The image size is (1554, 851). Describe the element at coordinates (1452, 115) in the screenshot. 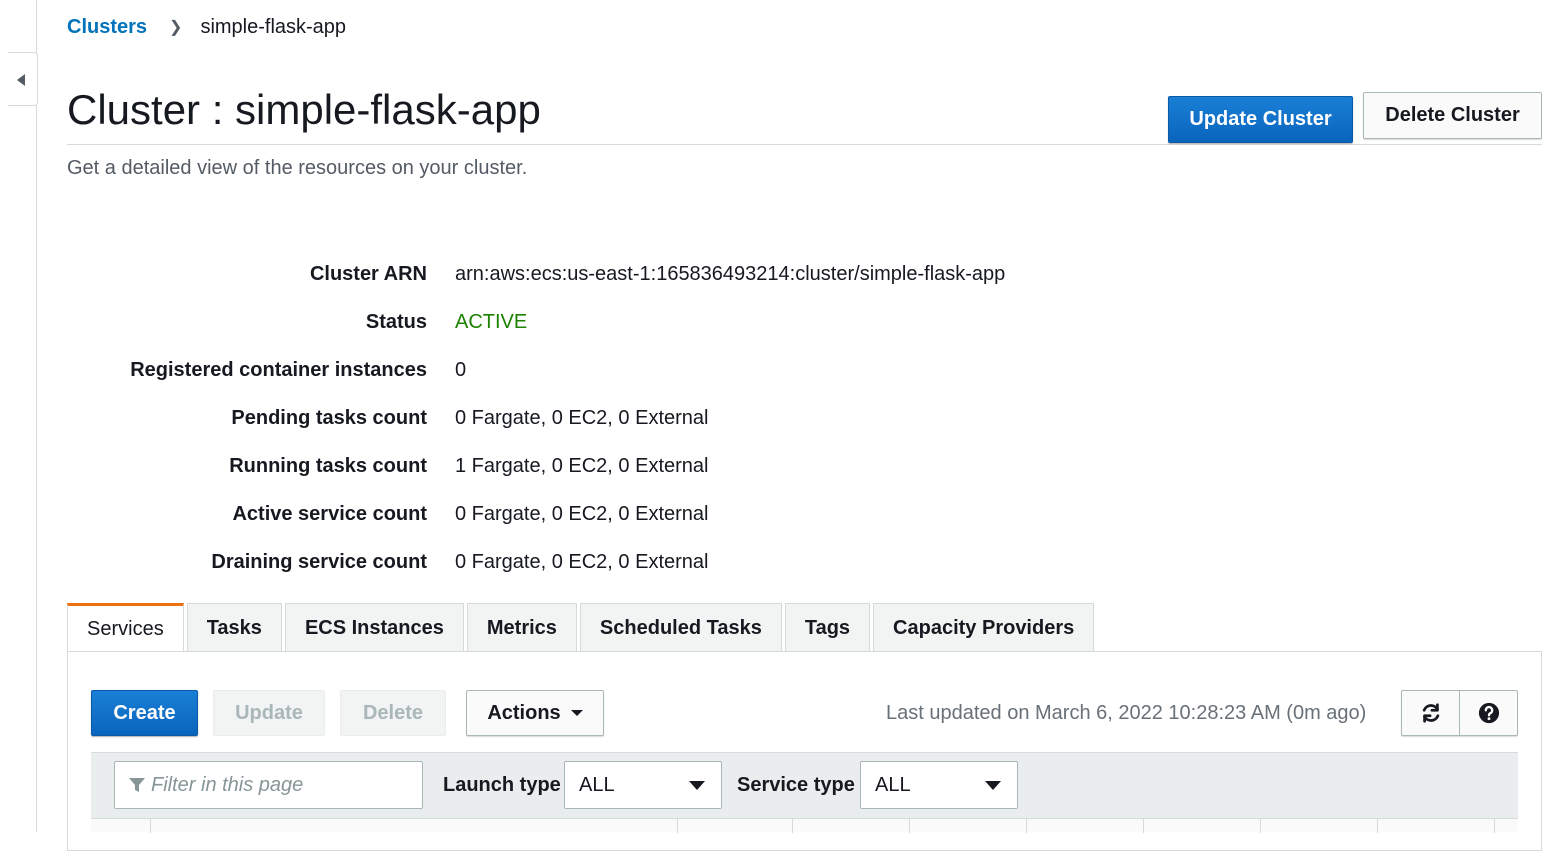

I see `delete-cluster-button: Delete Cluster` at that location.